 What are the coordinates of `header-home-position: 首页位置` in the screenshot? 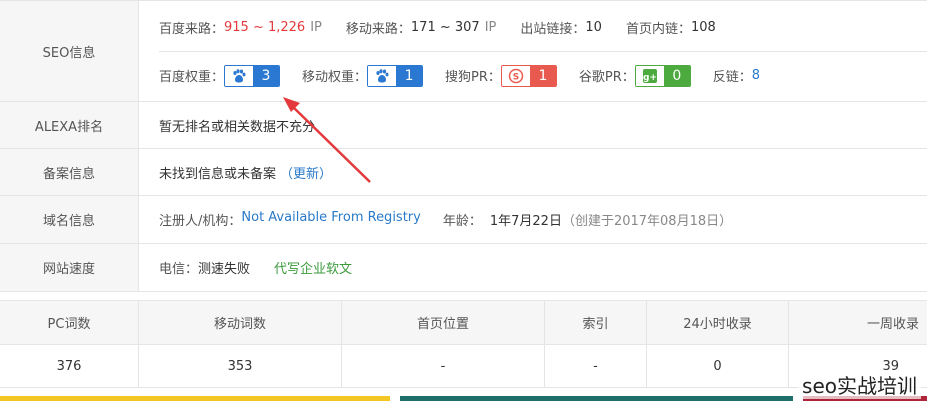 It's located at (443, 322).